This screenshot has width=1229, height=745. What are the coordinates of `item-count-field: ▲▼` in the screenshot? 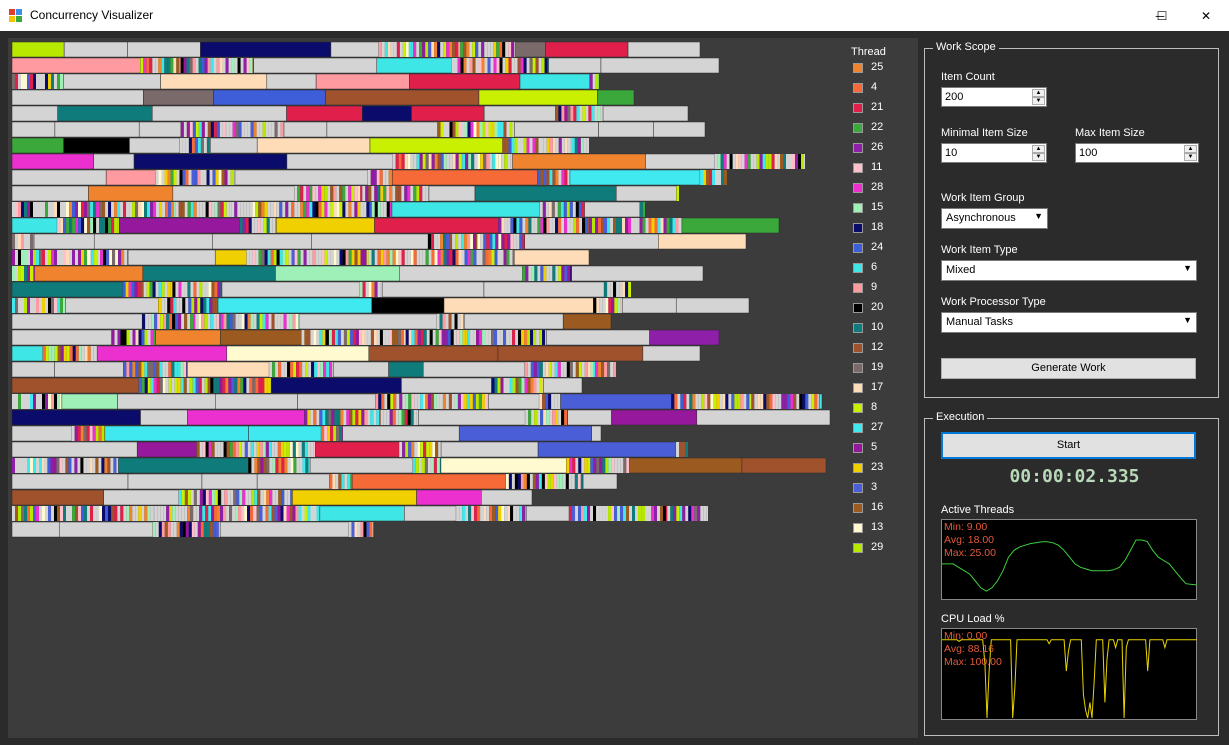 It's located at (994, 97).